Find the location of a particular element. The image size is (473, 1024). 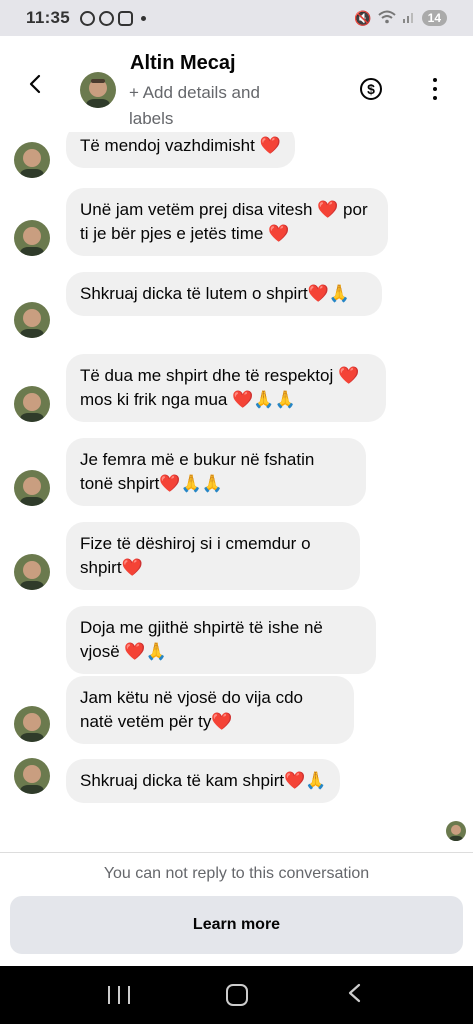

vertical-ellipsis-icon is located at coordinates (435, 89).